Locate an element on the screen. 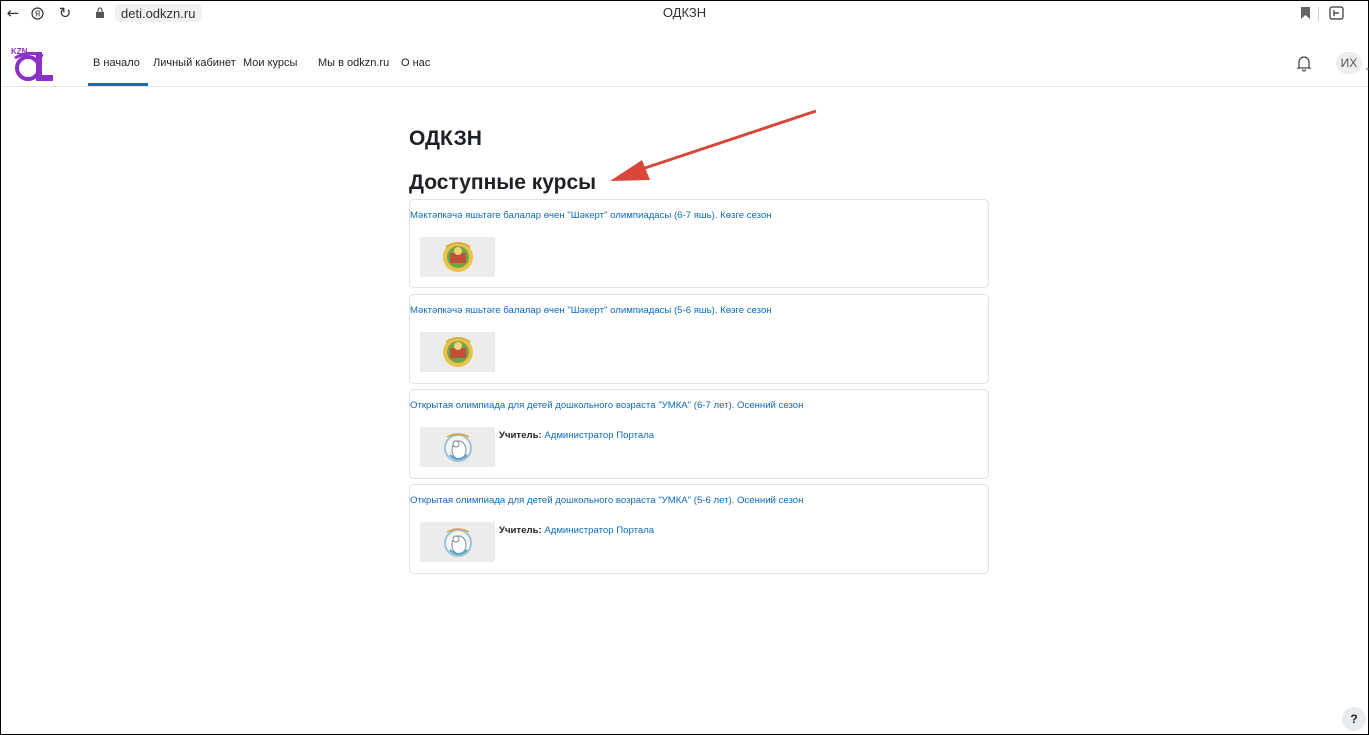 The width and height of the screenshot is (1369, 735). browser-toolbar: ← Я ↻ deti.odkzn.ru ОДКЗН is located at coordinates (684, 20).